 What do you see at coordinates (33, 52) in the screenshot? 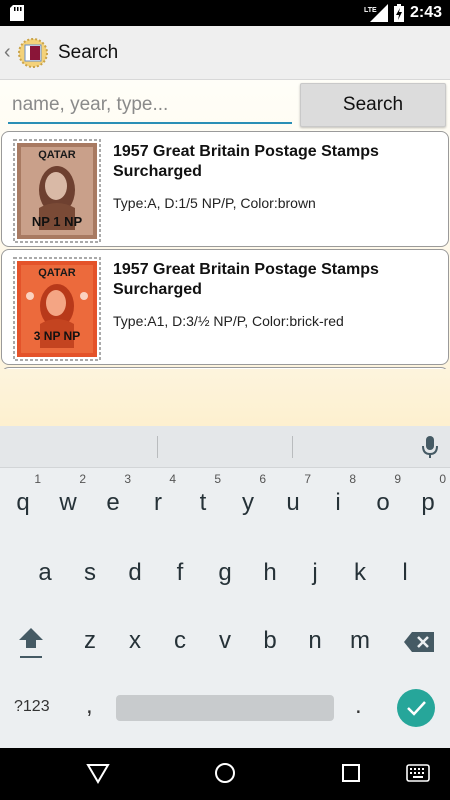
I see `app-logo` at bounding box center [33, 52].